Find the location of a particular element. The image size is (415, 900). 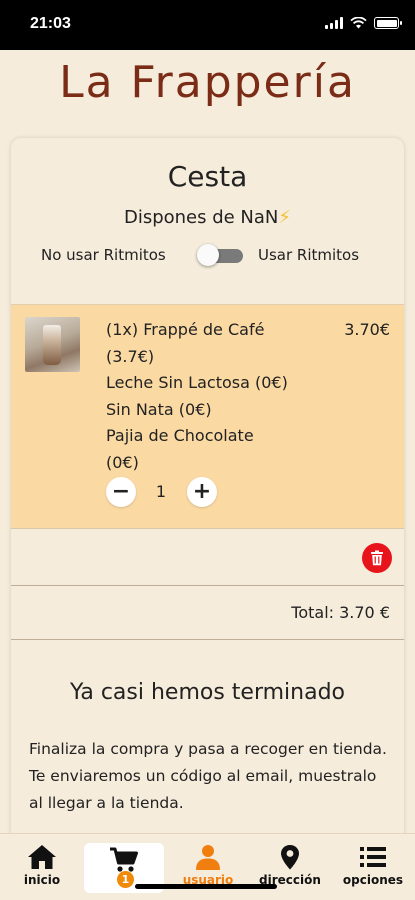

balance-text: Dispones de NaN⚡ is located at coordinates (207, 217).